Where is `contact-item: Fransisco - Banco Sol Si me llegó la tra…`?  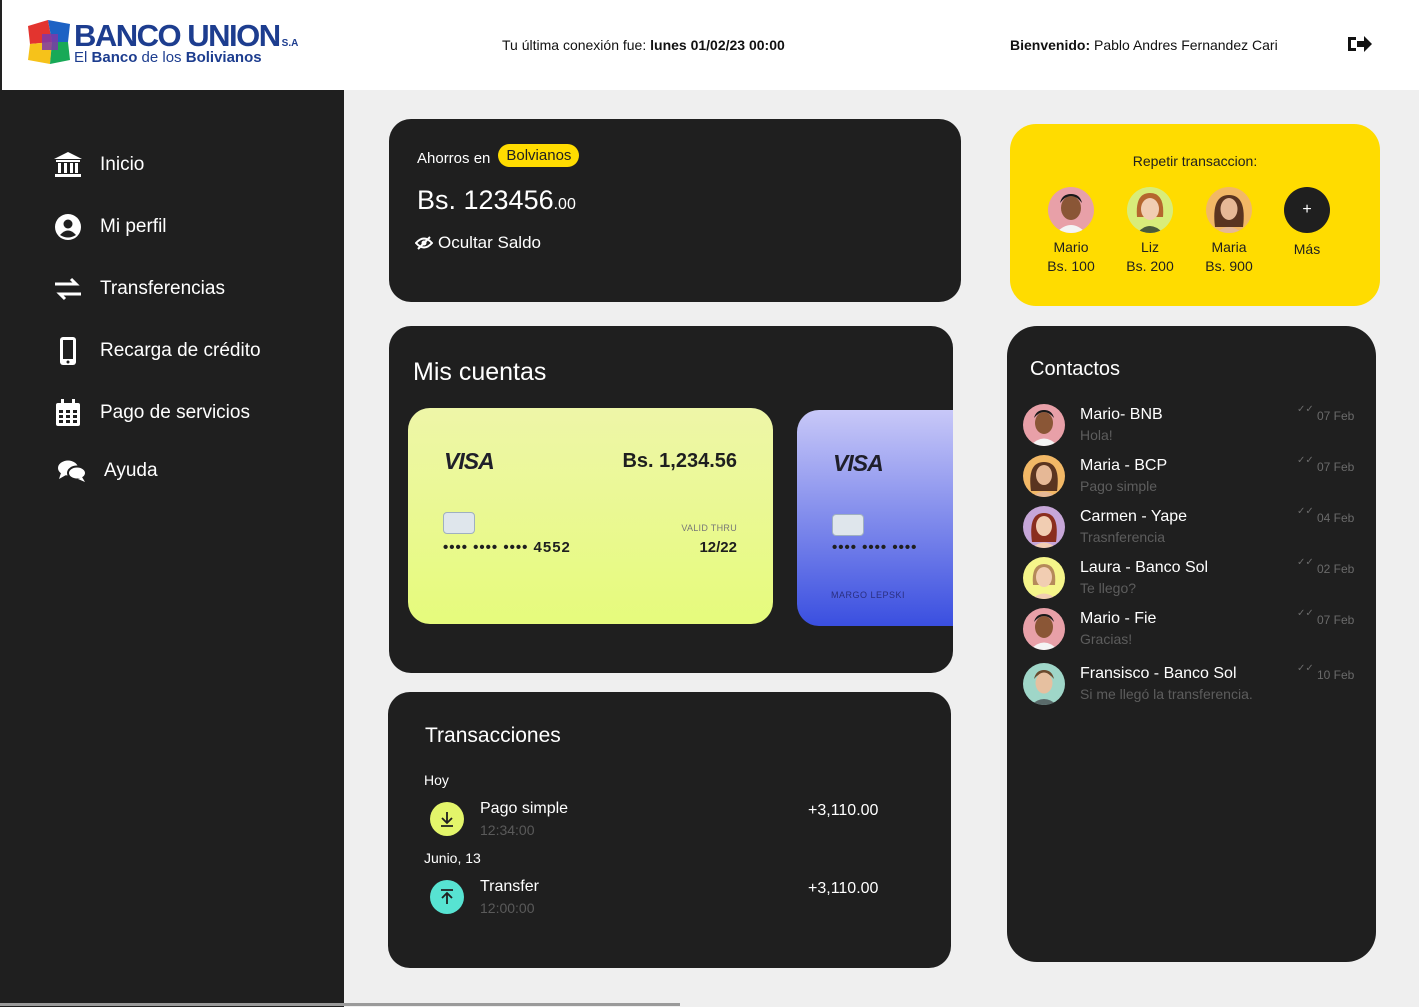
contact-item: Fransisco - Banco Sol Si me llegó la tra… is located at coordinates (1198, 688).